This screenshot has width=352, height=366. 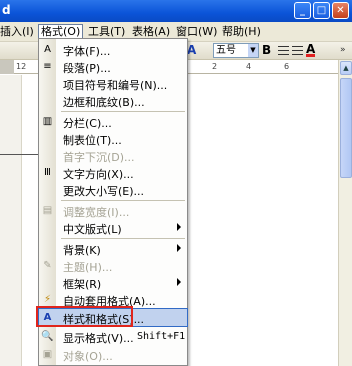 I want to click on title-bar: d _ □ ✕, so click(x=176, y=11).